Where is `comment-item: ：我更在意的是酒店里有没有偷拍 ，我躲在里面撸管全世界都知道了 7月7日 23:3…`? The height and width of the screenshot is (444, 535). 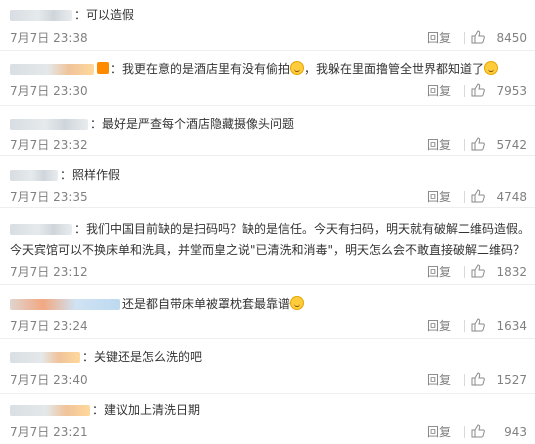
comment-item: ：我更在意的是酒店里有没有偷拍 ，我躲在里面撸管全世界都知道了 7月7日 23:3… is located at coordinates (267, 78).